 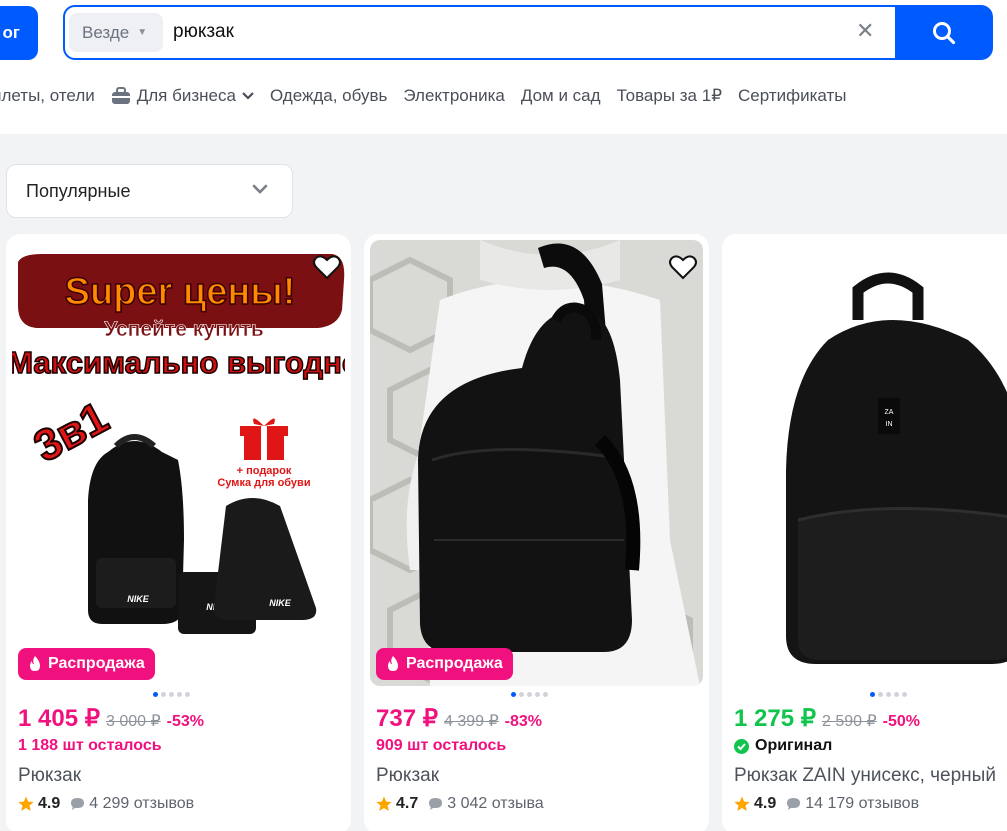 I want to click on product-photo: ZA IN, so click(x=867, y=463).